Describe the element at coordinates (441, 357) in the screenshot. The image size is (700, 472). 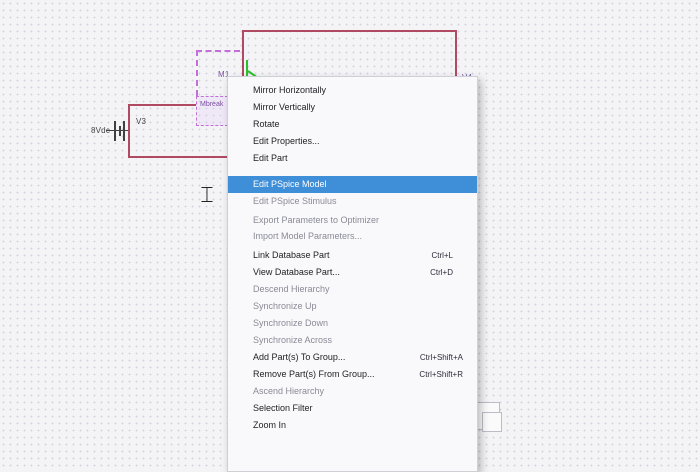
I see `shortcut-ctrl-shift-a: Ctrl+Shift+A` at that location.